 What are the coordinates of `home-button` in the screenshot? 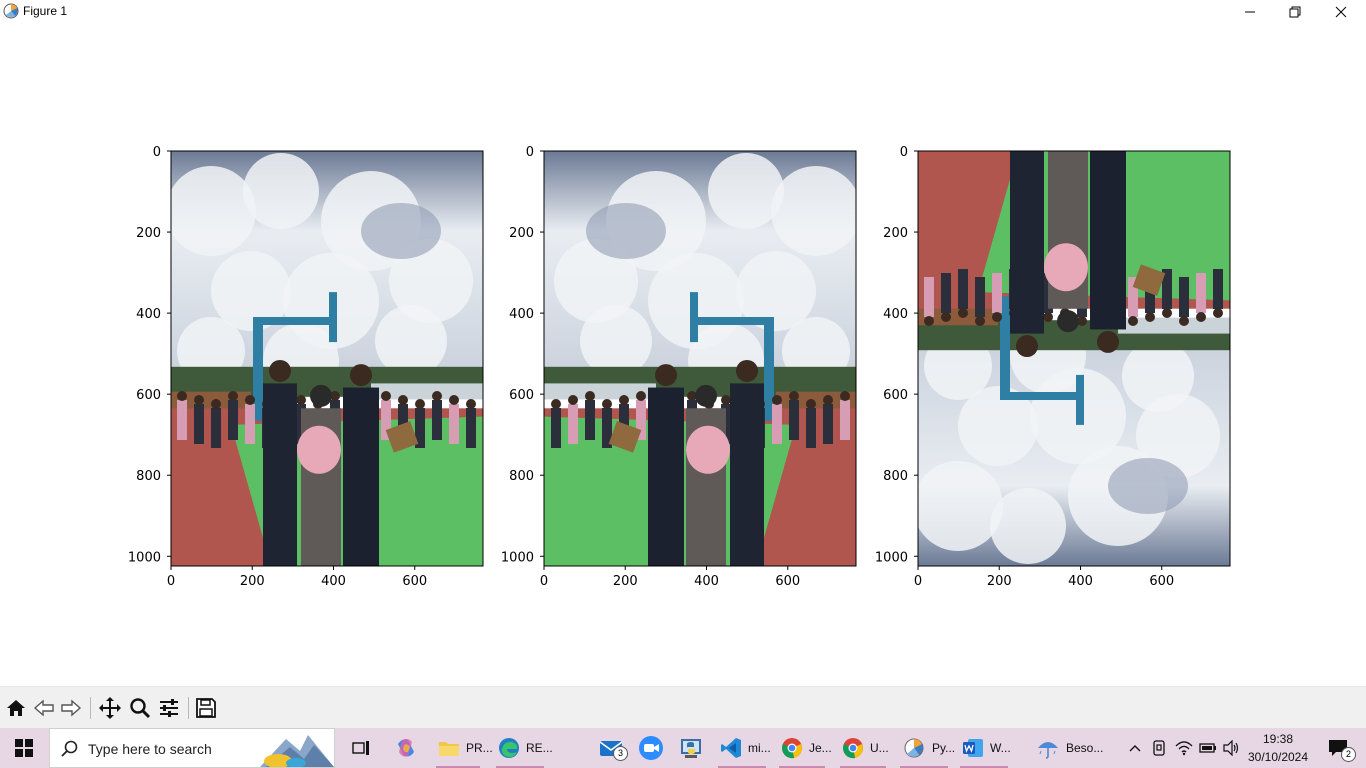 It's located at (16, 708).